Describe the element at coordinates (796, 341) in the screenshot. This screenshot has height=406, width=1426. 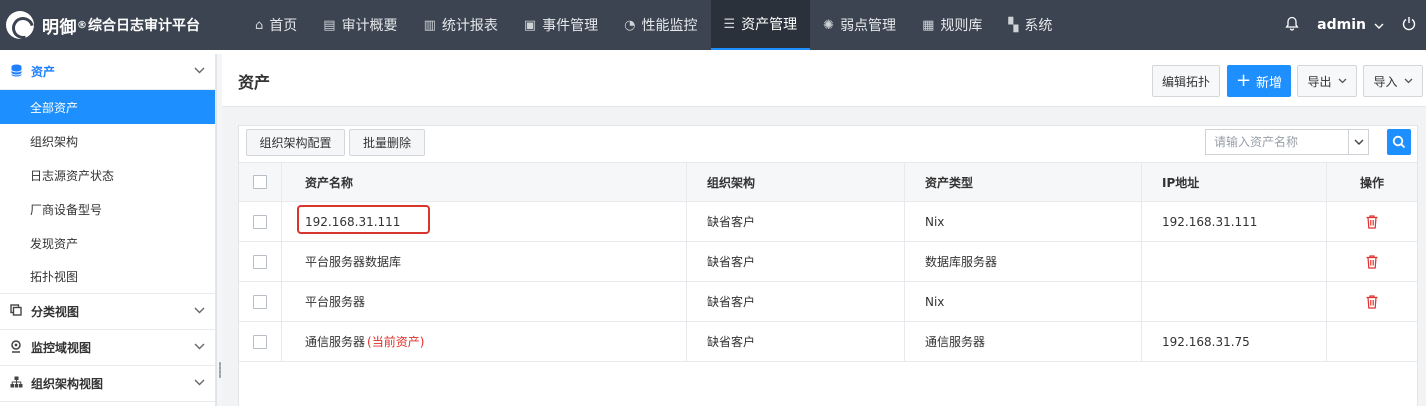
I see `org-cell: 缺省客户` at that location.